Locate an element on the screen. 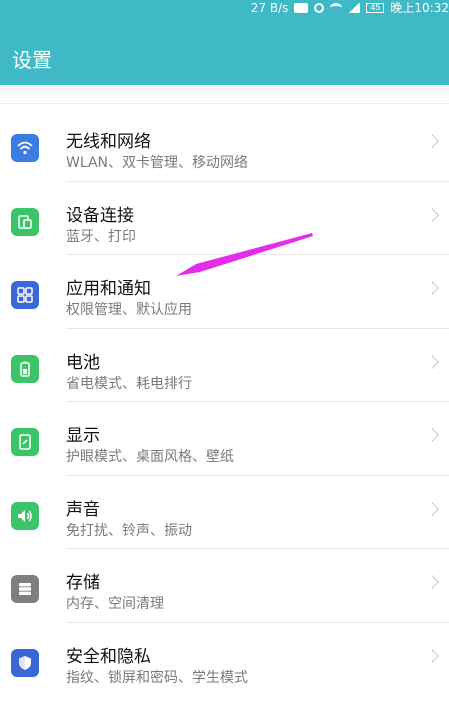 The width and height of the screenshot is (449, 714). settings-item-subtitle: 权限管理、默认应用 is located at coordinates (129, 310).